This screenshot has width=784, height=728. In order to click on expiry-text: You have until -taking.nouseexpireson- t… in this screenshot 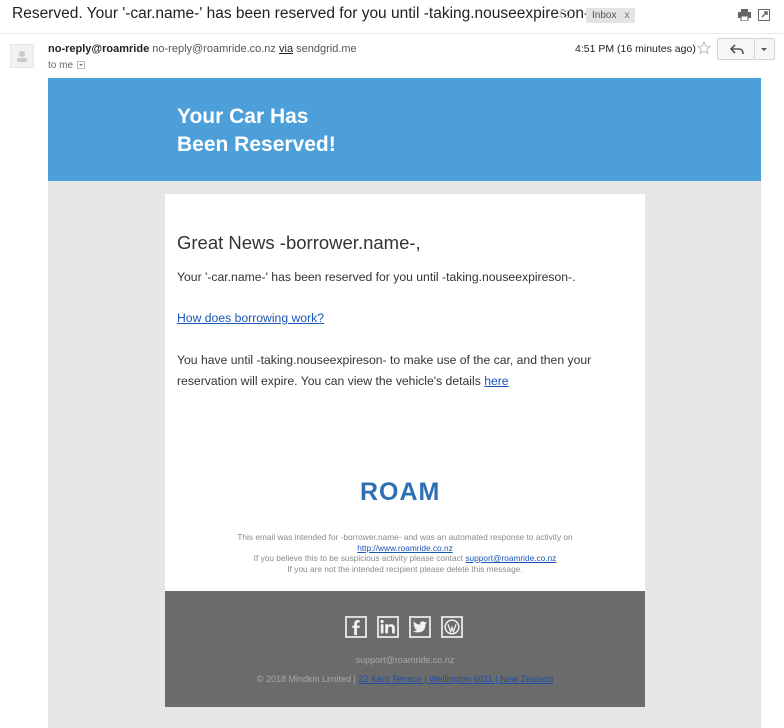, I will do `click(407, 371)`.